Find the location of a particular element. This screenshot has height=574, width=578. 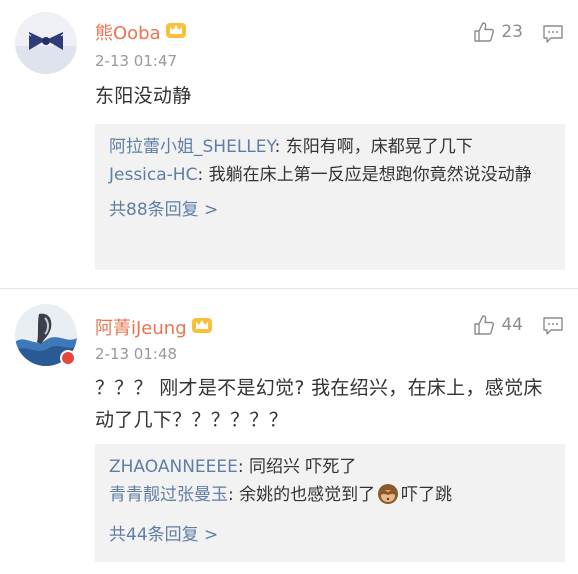

comment-text: ？？？ 刚才是不是幻觉? 我在绍兴，在床上，感觉床动了几下？？？？？？ is located at coordinates (319, 404).